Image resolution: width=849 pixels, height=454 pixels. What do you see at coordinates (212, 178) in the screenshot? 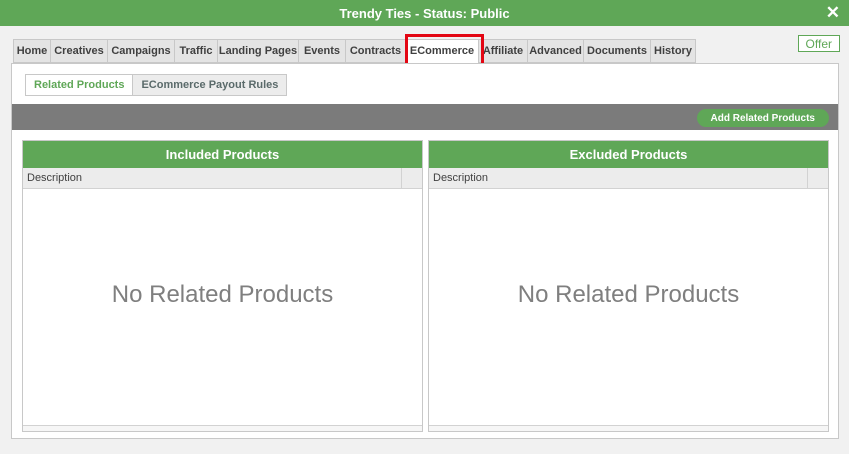
I see `included-description-column: Description` at bounding box center [212, 178].